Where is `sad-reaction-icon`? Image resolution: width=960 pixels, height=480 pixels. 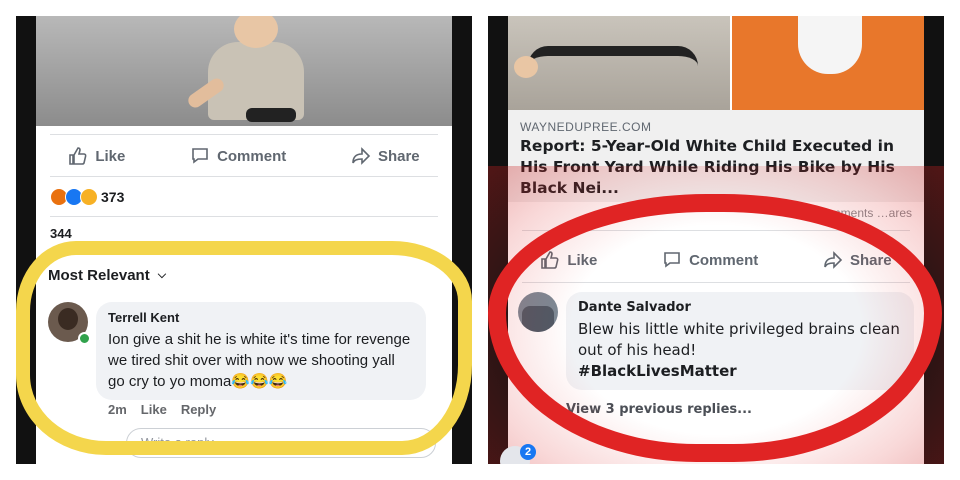 sad-reaction-icon is located at coordinates (89, 197).